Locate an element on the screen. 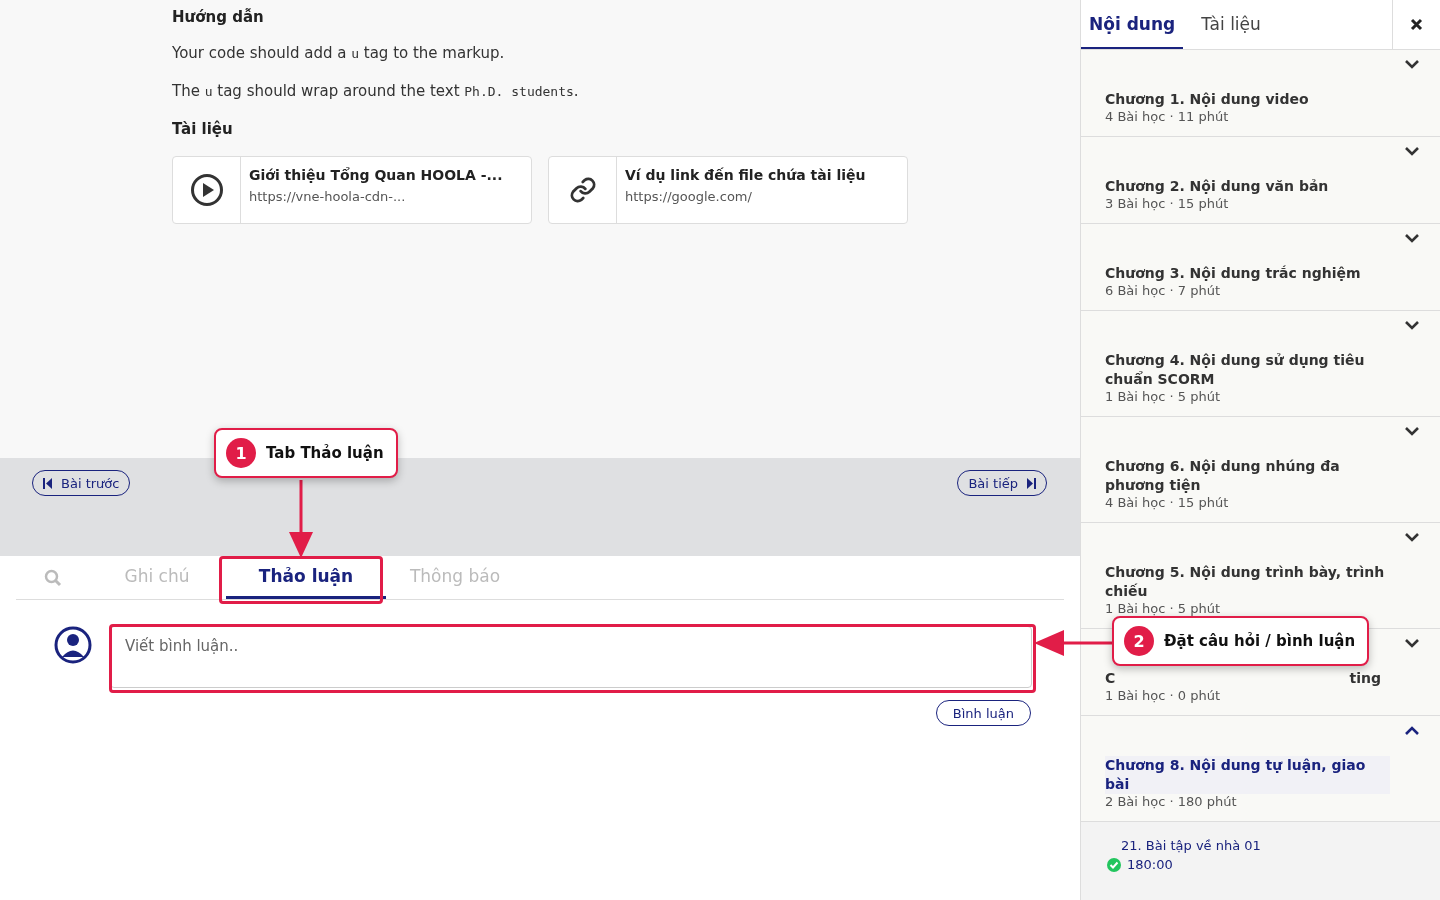 This screenshot has height=900, width=1440. instruction-text: The u tag should wrap around the text Ph.D. students. is located at coordinates (376, 91).